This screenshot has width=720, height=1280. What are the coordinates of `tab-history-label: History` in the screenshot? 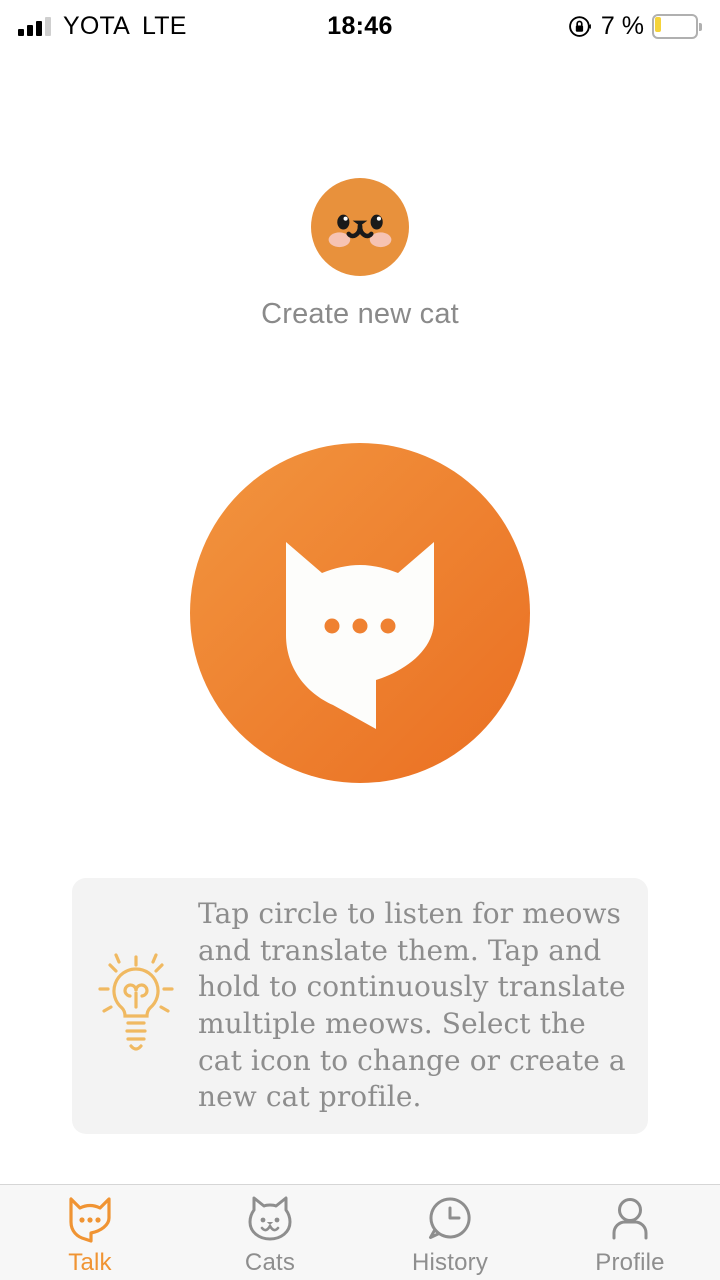 It's located at (450, 1262).